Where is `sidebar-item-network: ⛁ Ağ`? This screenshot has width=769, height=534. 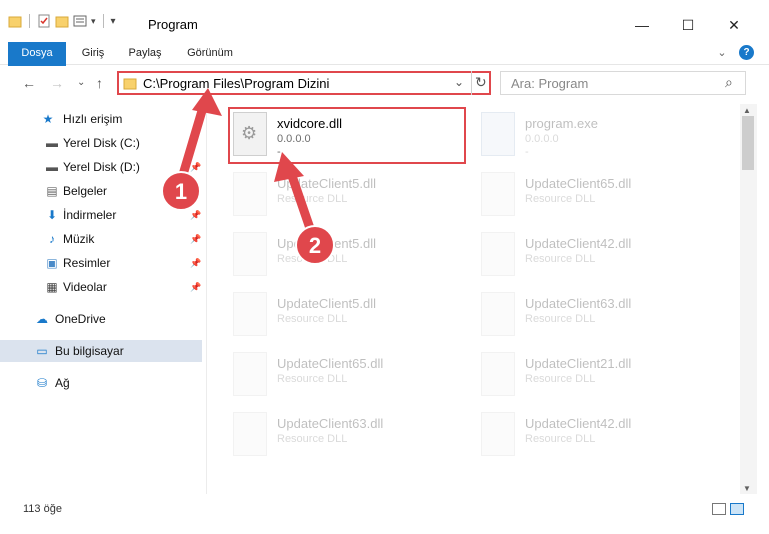
sidebar-item-network: ⛁ Ağ is located at coordinates (101, 383).